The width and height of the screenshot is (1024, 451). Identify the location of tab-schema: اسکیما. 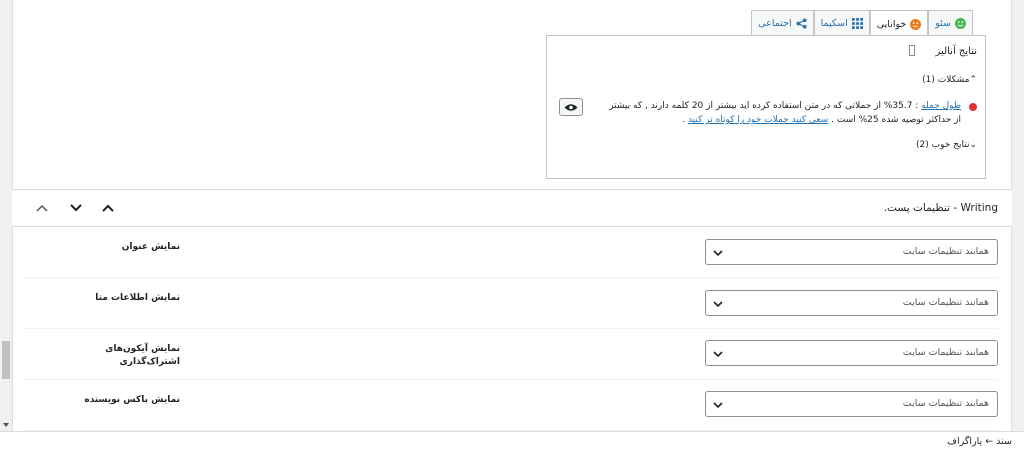
(841, 23).